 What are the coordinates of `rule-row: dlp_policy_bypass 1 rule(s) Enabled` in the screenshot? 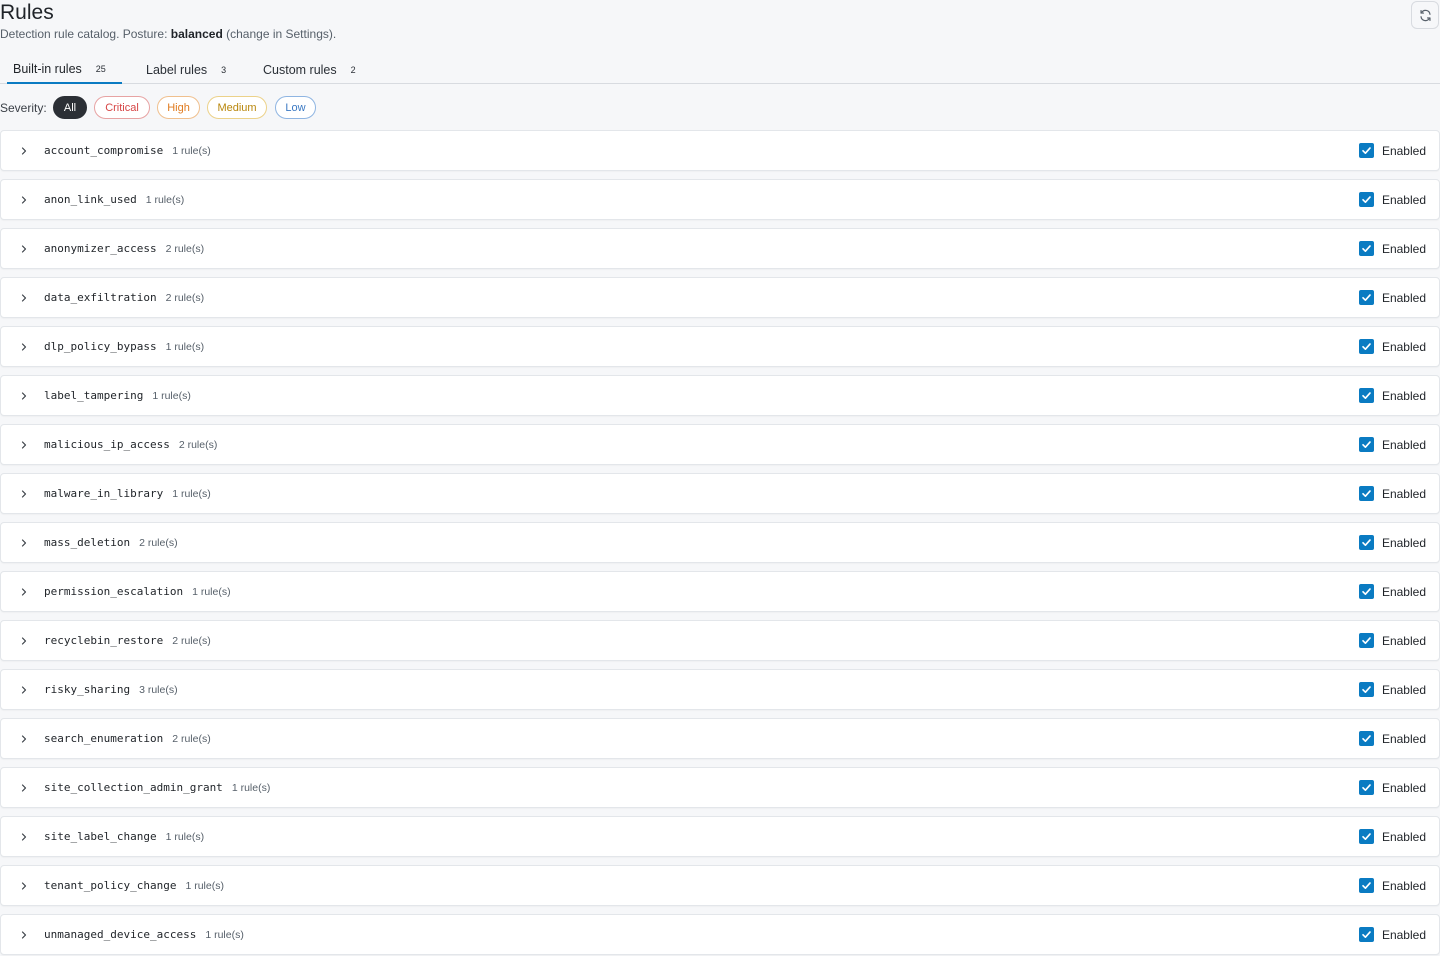 It's located at (720, 346).